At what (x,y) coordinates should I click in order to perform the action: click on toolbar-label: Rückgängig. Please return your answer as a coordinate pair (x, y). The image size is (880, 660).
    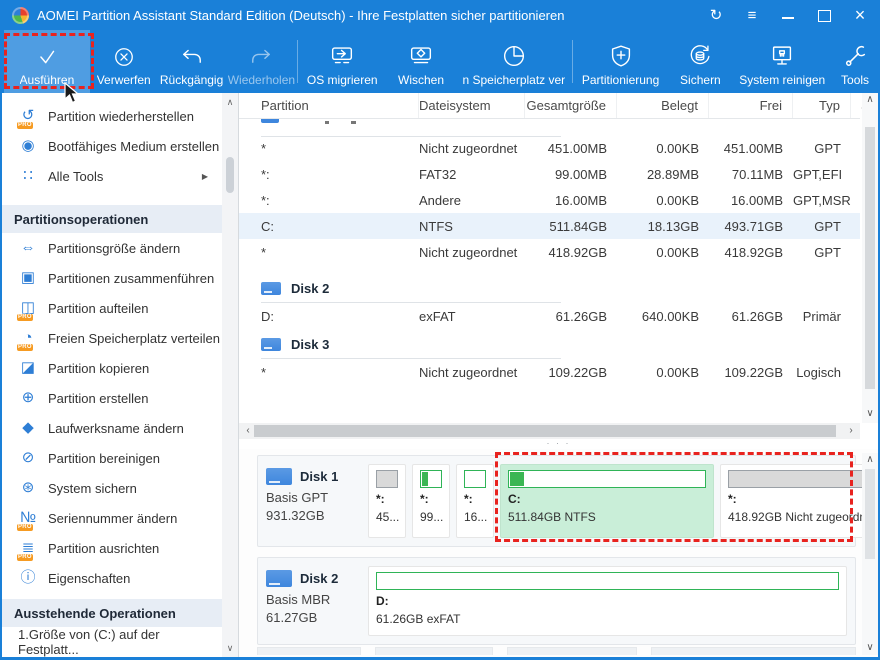
    Looking at the image, I should click on (191, 80).